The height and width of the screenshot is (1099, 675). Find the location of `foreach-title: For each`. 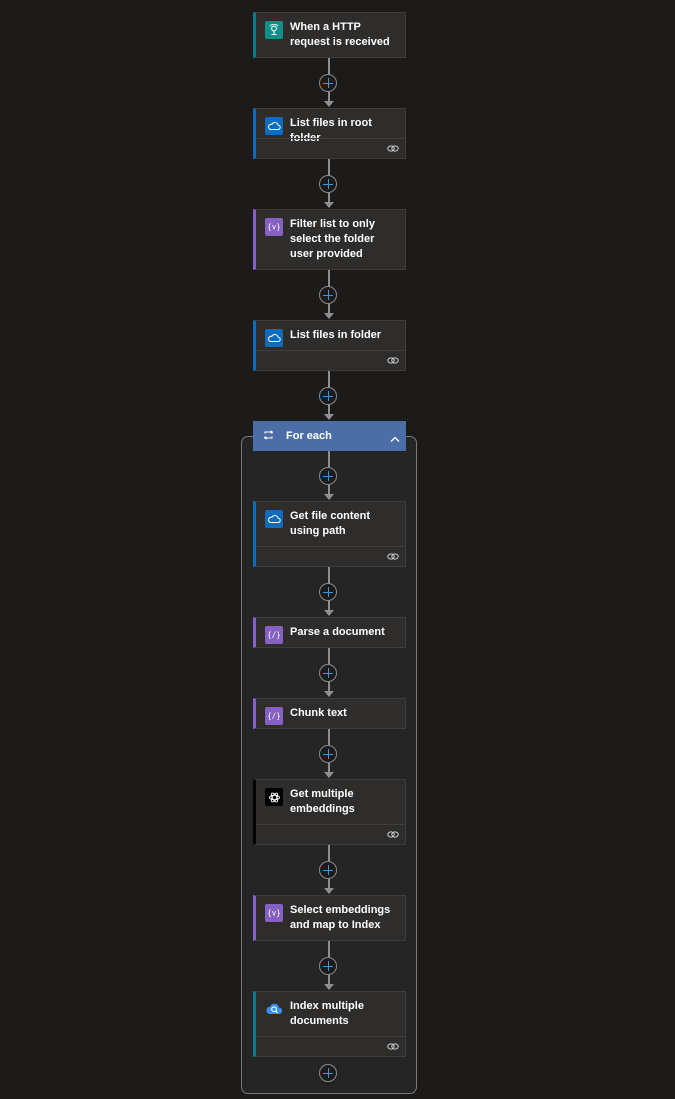

foreach-title: For each is located at coordinates (309, 436).